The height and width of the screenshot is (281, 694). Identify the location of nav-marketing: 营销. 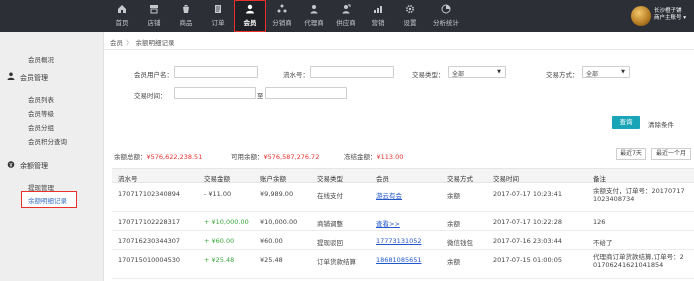
(378, 16).